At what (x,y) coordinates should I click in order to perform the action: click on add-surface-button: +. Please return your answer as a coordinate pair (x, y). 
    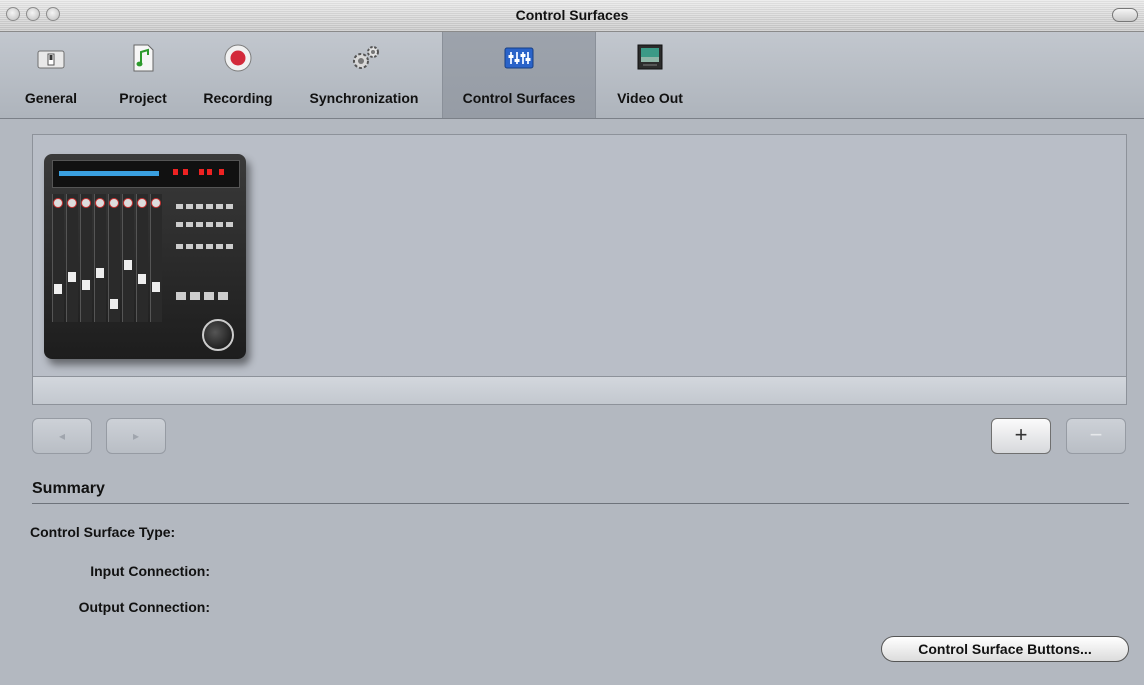
    Looking at the image, I should click on (1021, 436).